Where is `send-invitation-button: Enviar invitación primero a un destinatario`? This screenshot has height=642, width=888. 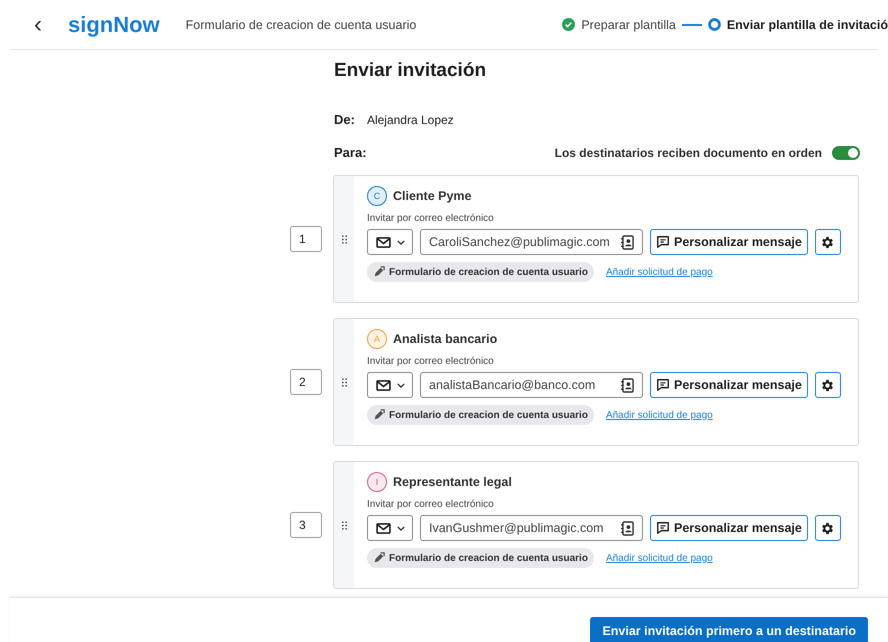
send-invitation-button: Enviar invitación primero a un destinatario is located at coordinates (729, 629).